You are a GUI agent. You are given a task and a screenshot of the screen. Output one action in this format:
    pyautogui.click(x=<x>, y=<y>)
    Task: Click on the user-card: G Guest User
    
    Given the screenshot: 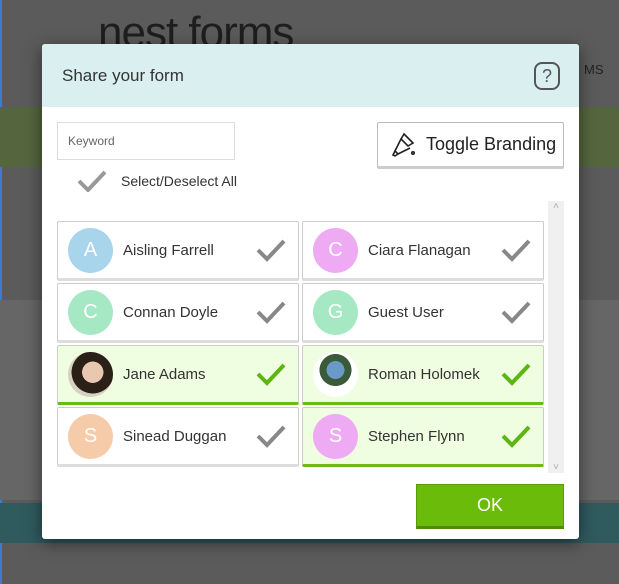 What is the action you would take?
    pyautogui.click(x=423, y=313)
    